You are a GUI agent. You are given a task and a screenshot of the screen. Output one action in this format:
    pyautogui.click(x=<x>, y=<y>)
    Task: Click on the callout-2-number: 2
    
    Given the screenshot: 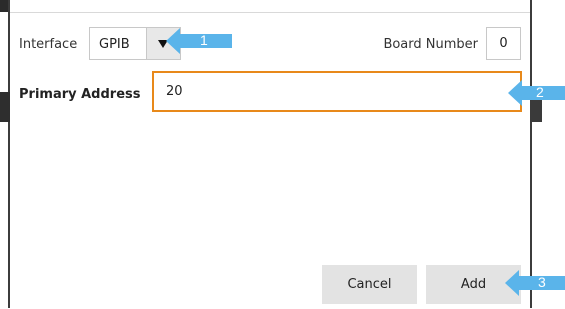 What is the action you would take?
    pyautogui.click(x=540, y=92)
    